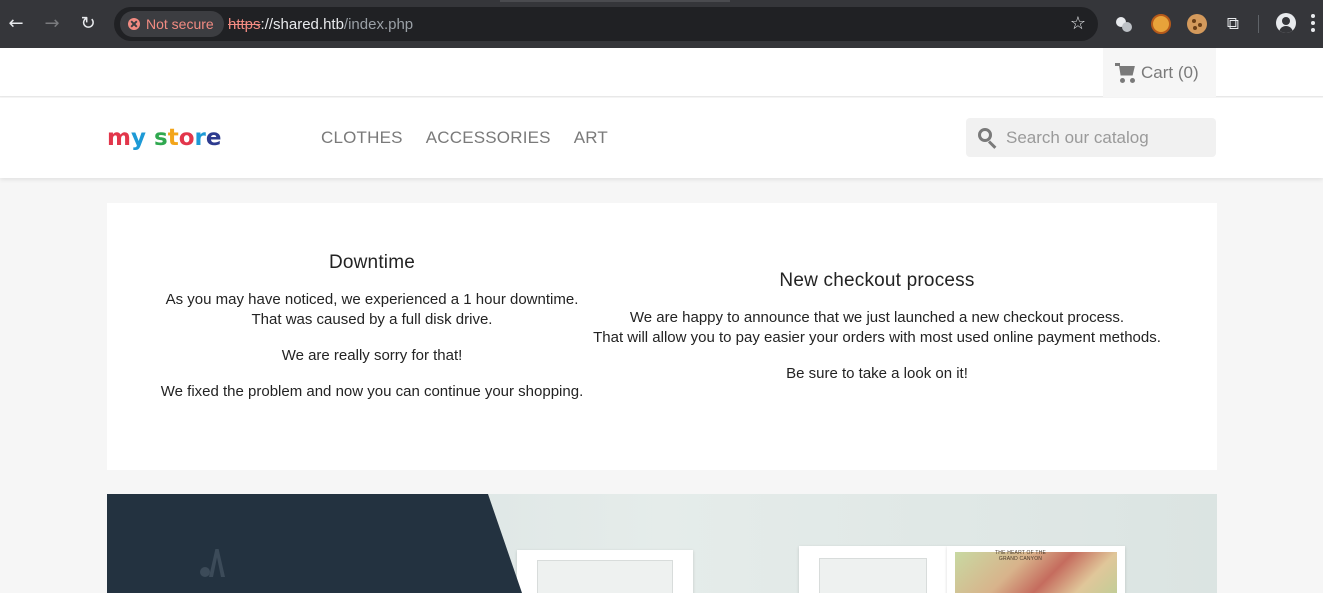  Describe the element at coordinates (372, 355) in the screenshot. I see `downtime-apology: We are really sorry for that!` at that location.